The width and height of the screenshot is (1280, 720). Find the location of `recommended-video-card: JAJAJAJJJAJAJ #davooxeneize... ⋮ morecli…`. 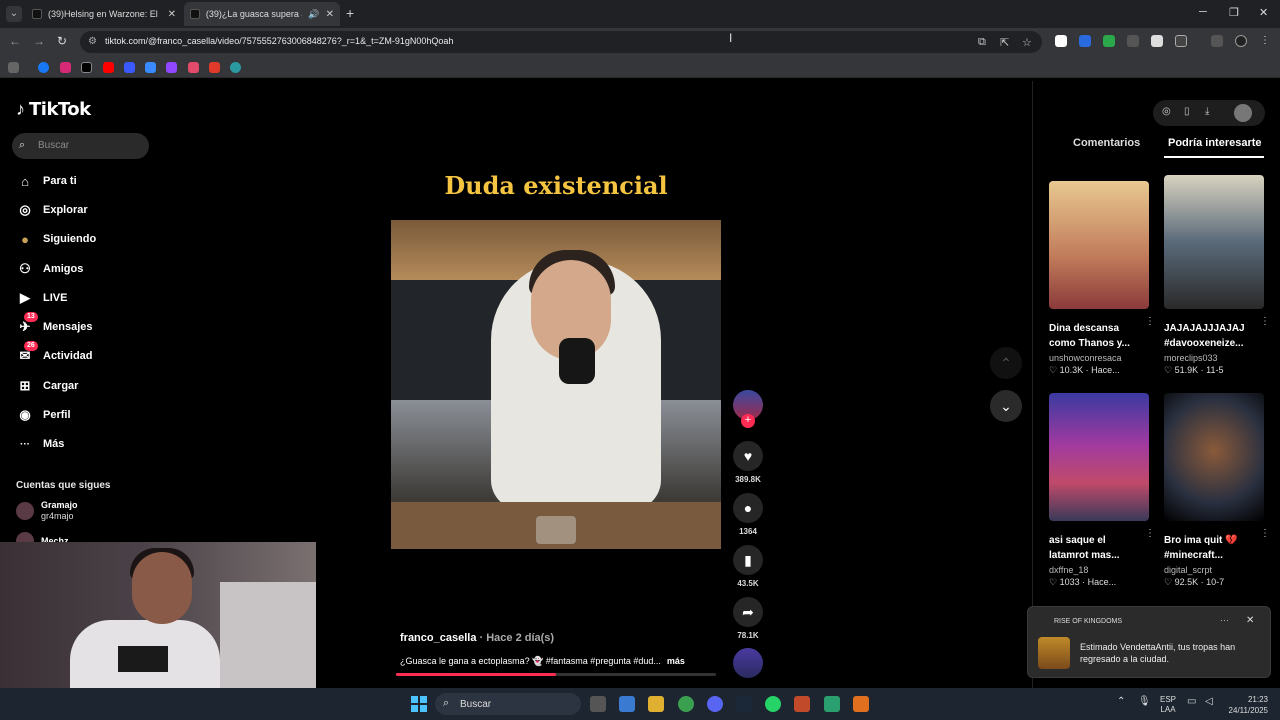

recommended-video-card: JAJAJAJJJAJAJ #davooxeneize... ⋮ morecli… is located at coordinates (1217, 275).